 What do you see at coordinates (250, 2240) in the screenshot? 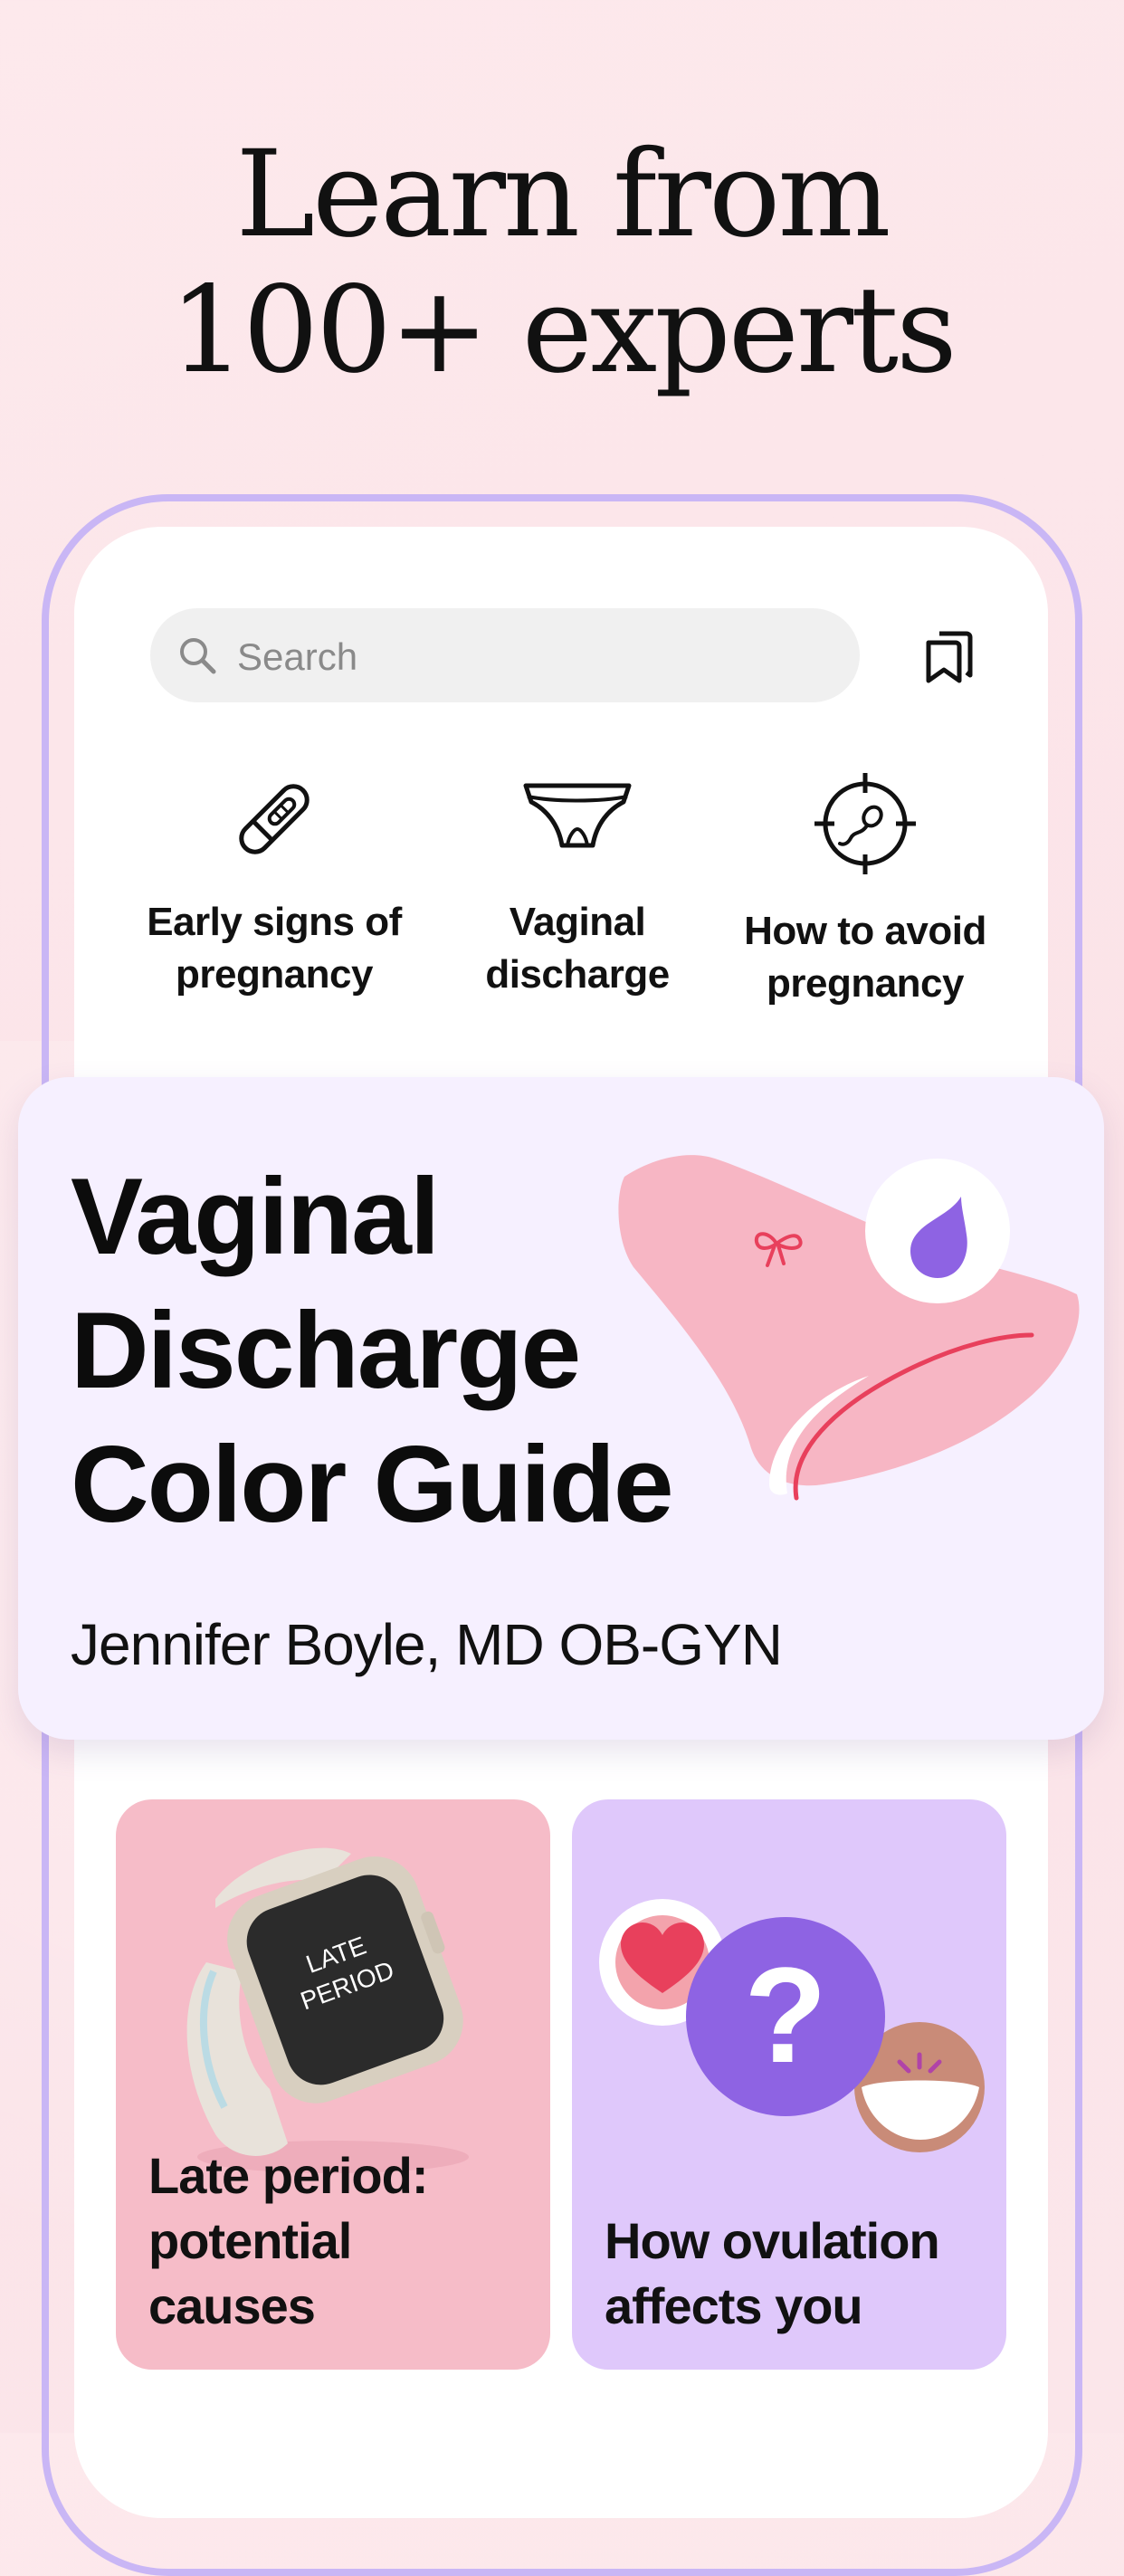
I see `article-title-line: potential` at bounding box center [250, 2240].